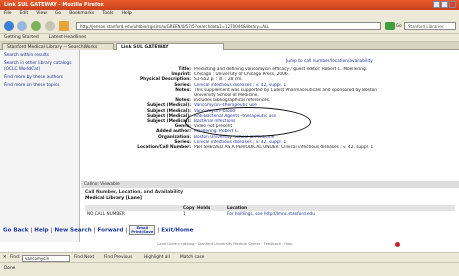 This screenshot has width=459, height=276. What do you see at coordinates (72, 231) in the screenshot?
I see `new-search-link: New Search` at bounding box center [72, 231].